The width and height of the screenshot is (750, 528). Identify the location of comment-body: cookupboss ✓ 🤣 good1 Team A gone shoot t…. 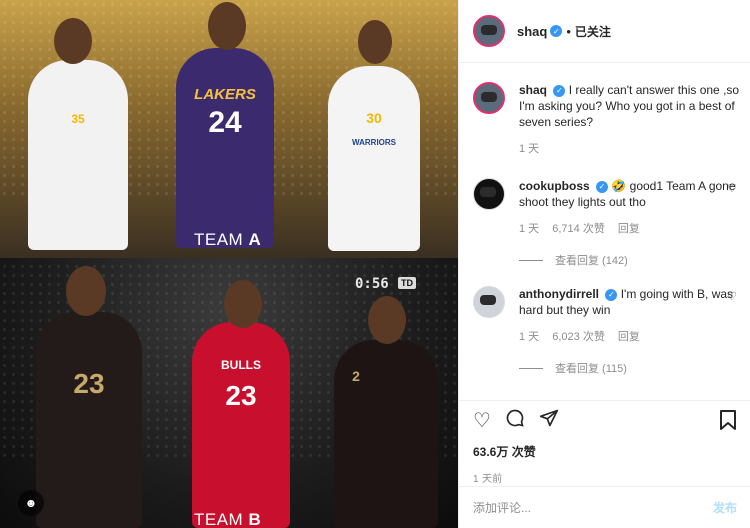
(631, 194).